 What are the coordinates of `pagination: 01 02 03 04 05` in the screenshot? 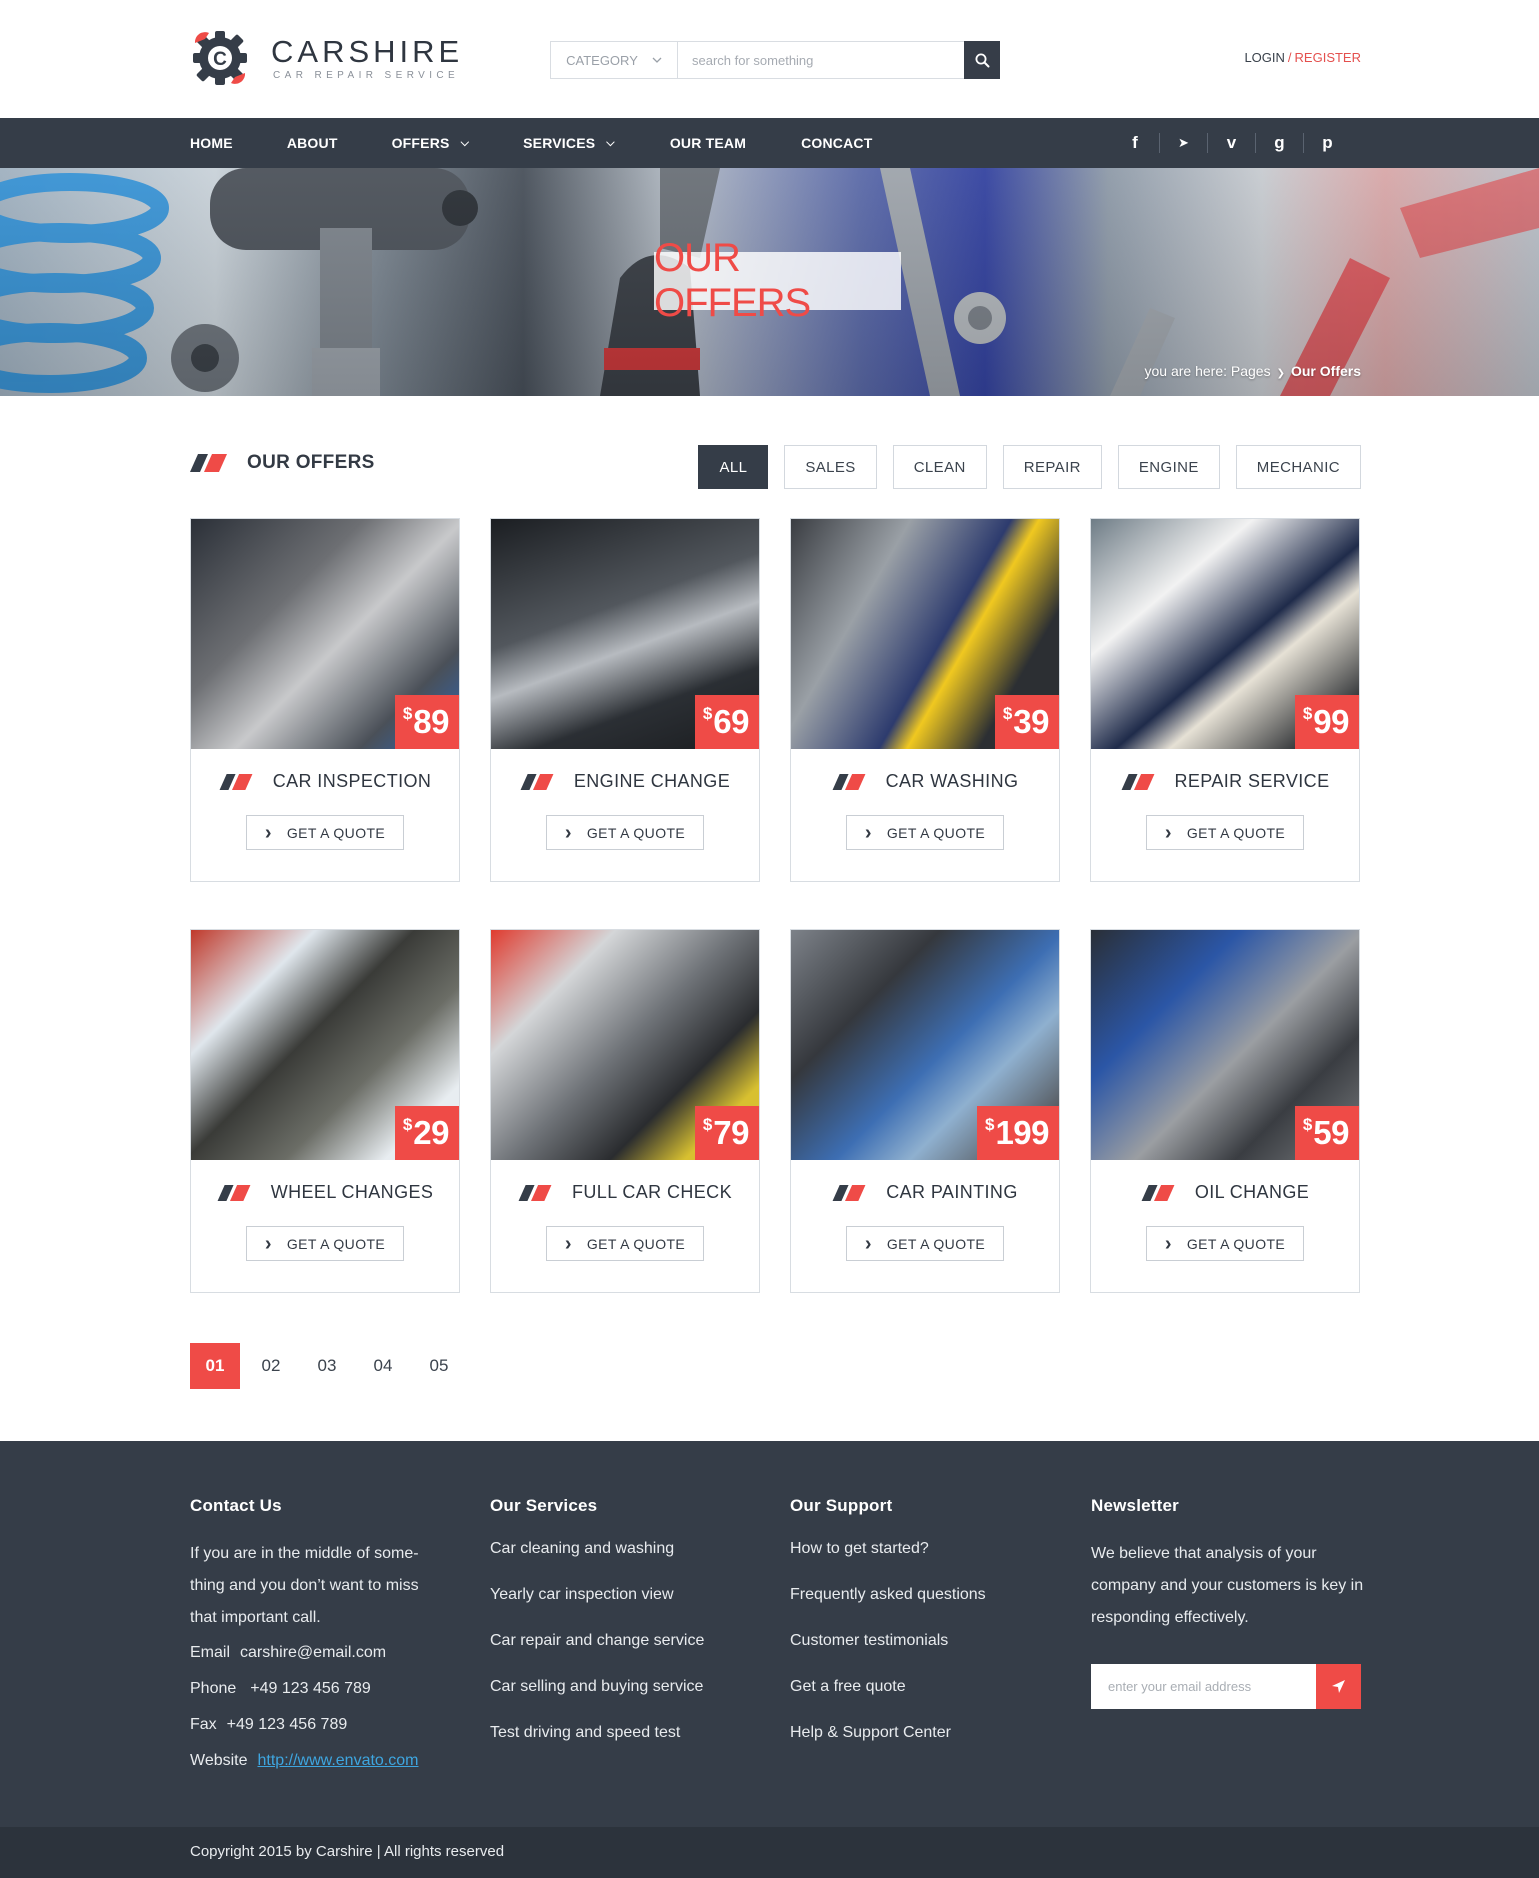 It's located at (330, 1366).